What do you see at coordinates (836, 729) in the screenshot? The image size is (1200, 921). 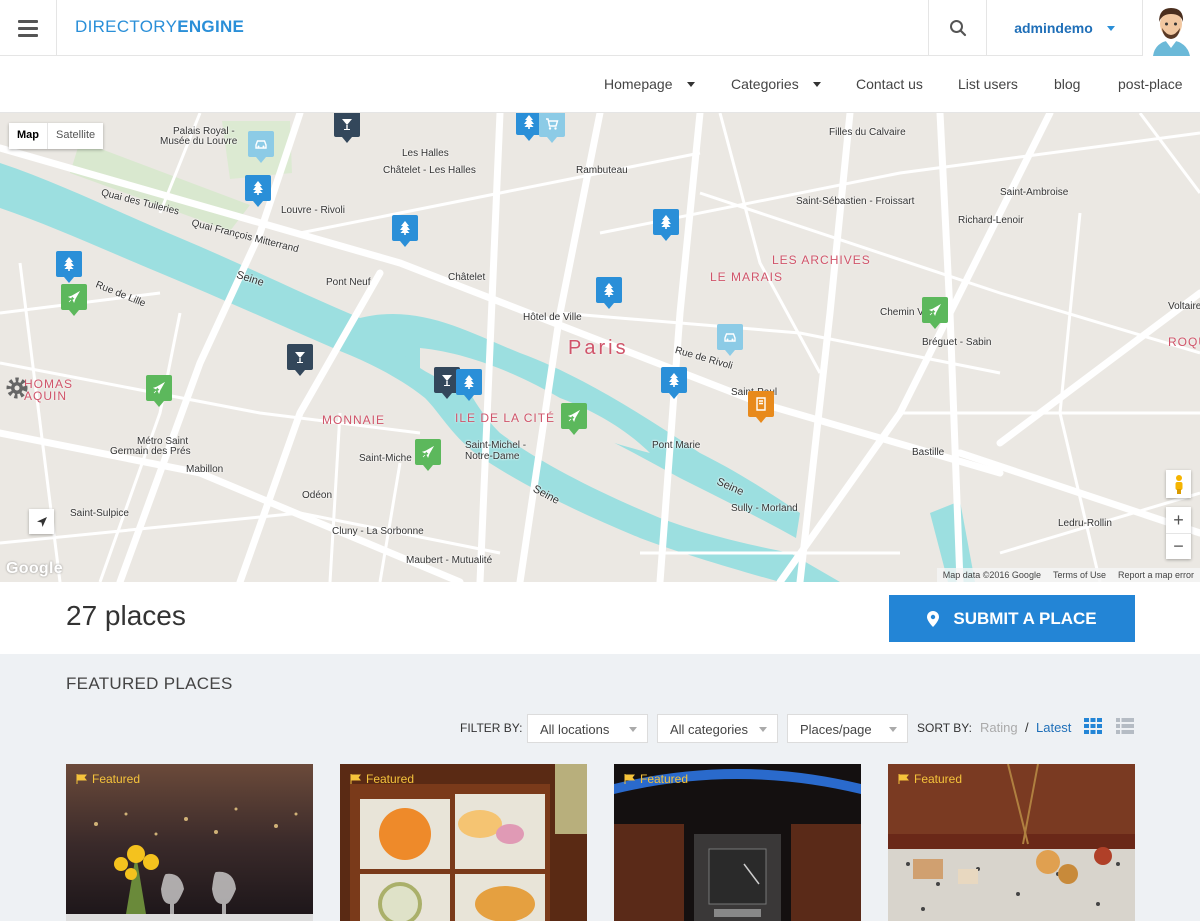 I see `select-value: Places/page` at bounding box center [836, 729].